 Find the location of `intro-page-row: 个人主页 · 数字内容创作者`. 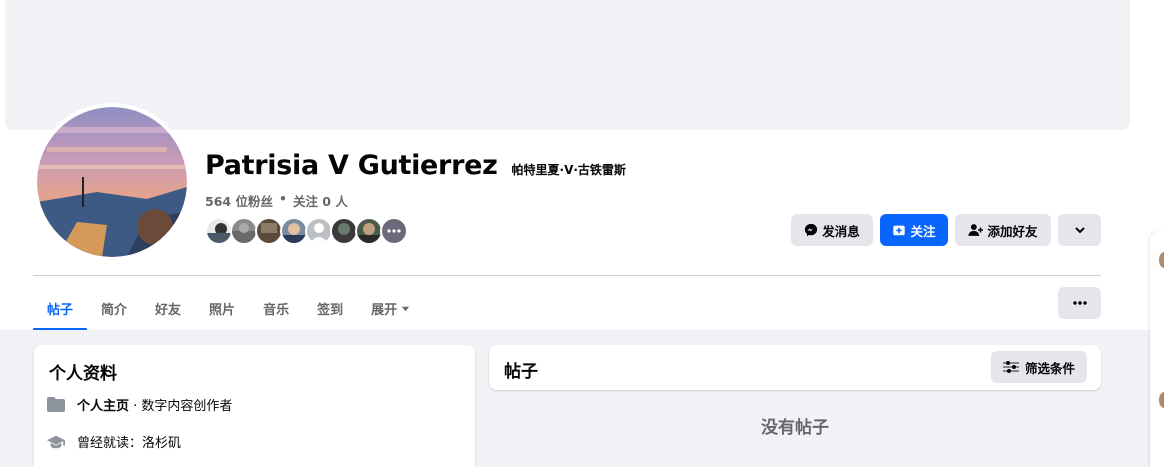

intro-page-row: 个人主页 · 数字内容创作者 is located at coordinates (139, 404).